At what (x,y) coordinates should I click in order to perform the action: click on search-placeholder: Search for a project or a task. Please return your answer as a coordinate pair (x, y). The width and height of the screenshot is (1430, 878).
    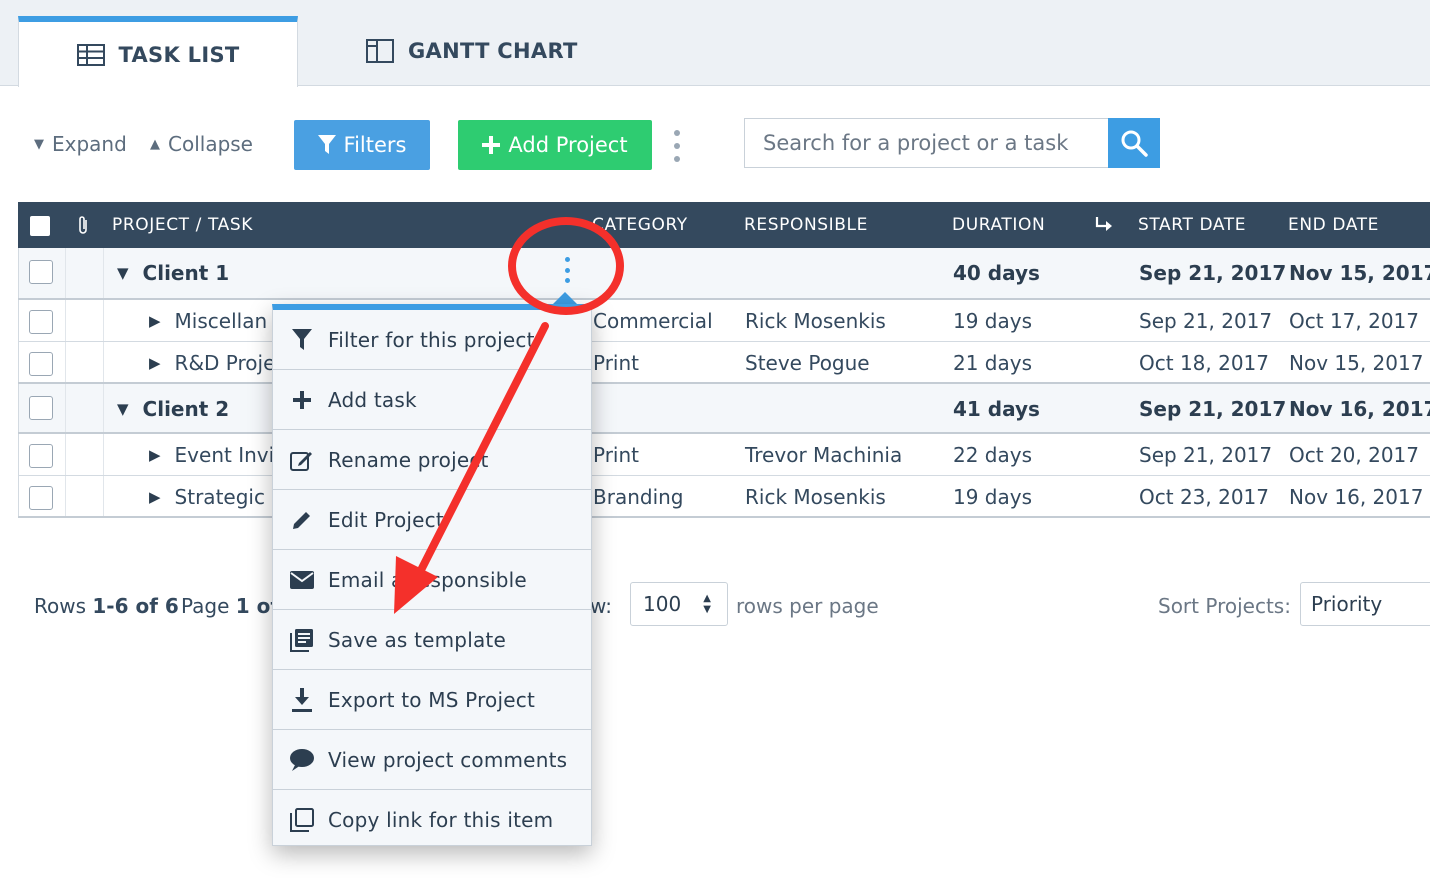
    Looking at the image, I should click on (916, 143).